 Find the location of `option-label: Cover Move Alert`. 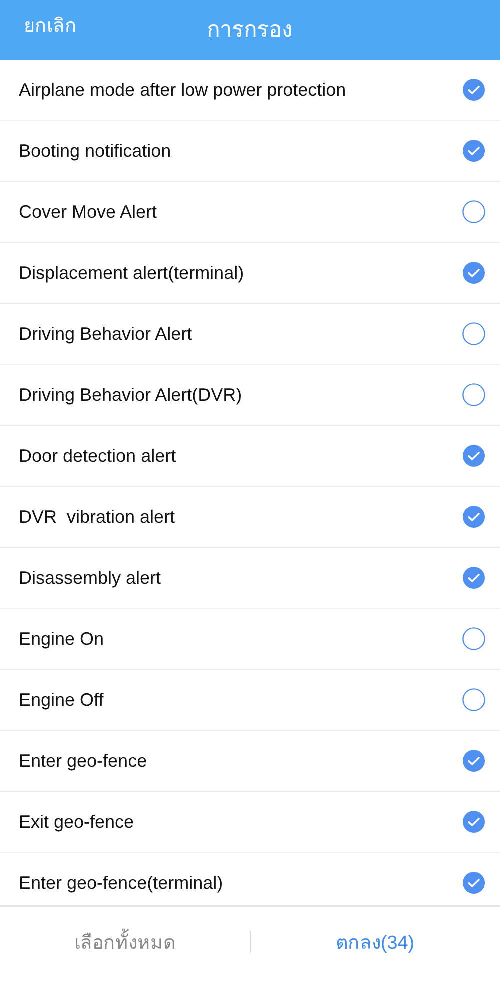

option-label: Cover Move Alert is located at coordinates (88, 212).